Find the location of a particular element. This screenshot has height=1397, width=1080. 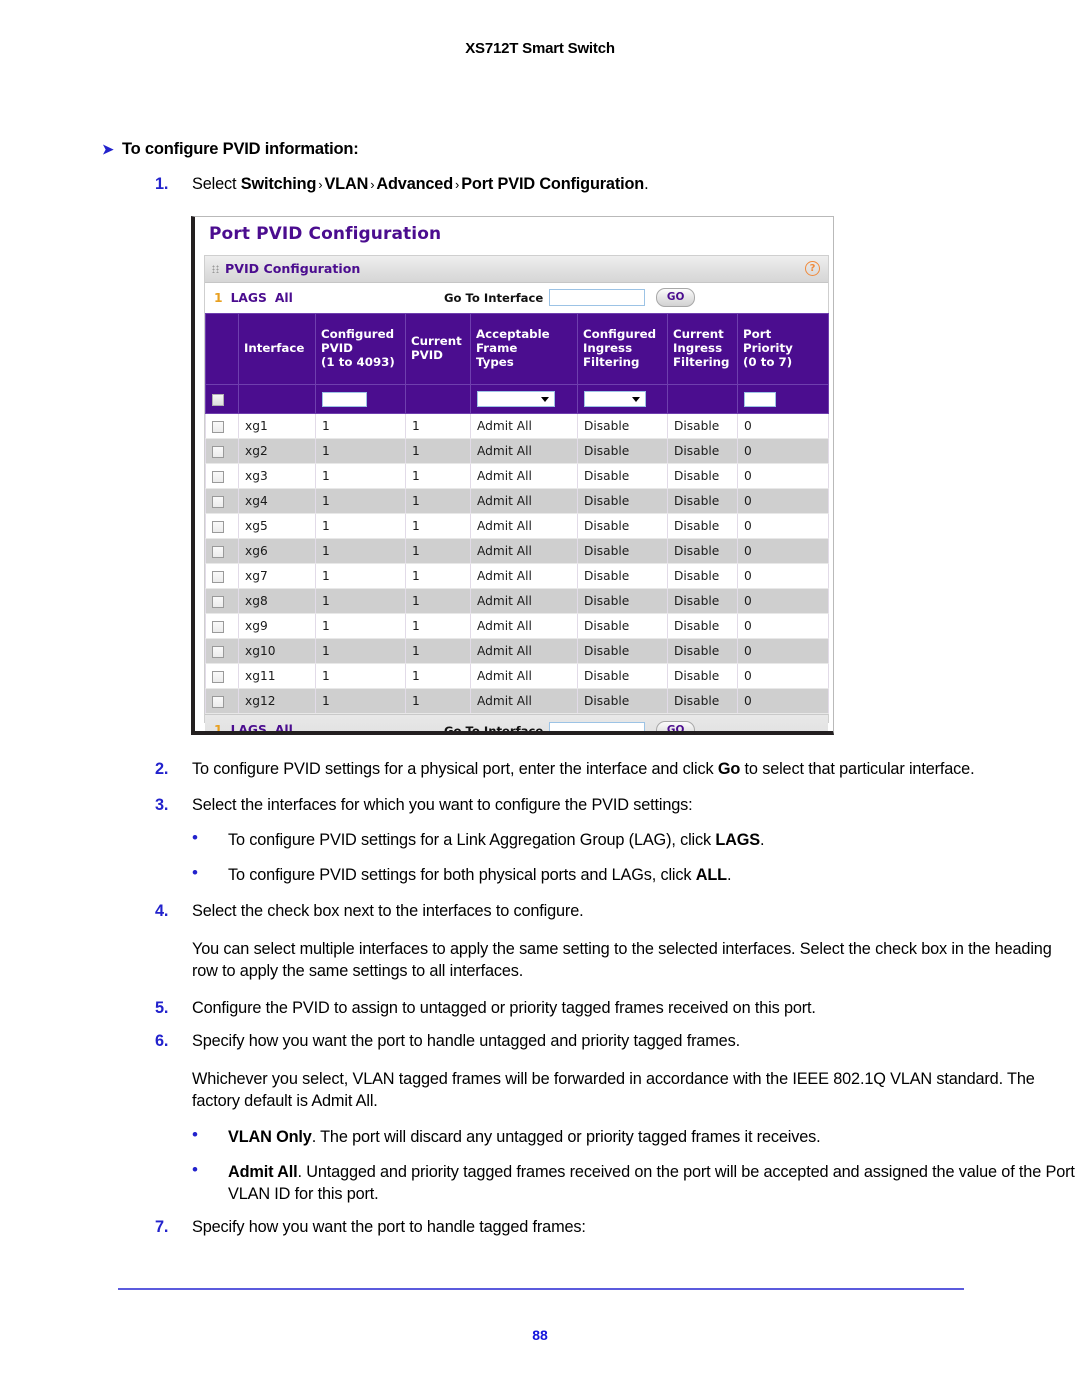

lags-link-bottom: LAGS is located at coordinates (249, 727).